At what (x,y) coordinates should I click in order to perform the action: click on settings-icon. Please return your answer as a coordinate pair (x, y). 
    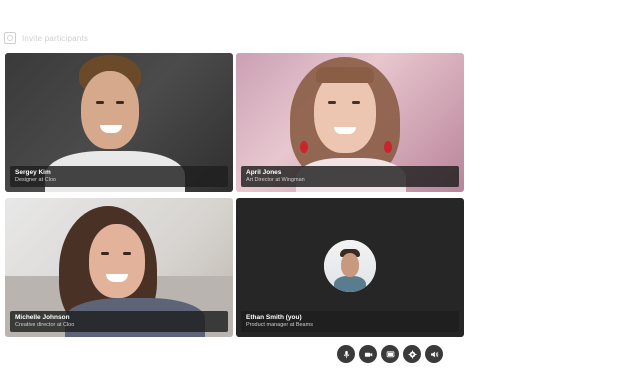
    Looking at the image, I should click on (412, 354).